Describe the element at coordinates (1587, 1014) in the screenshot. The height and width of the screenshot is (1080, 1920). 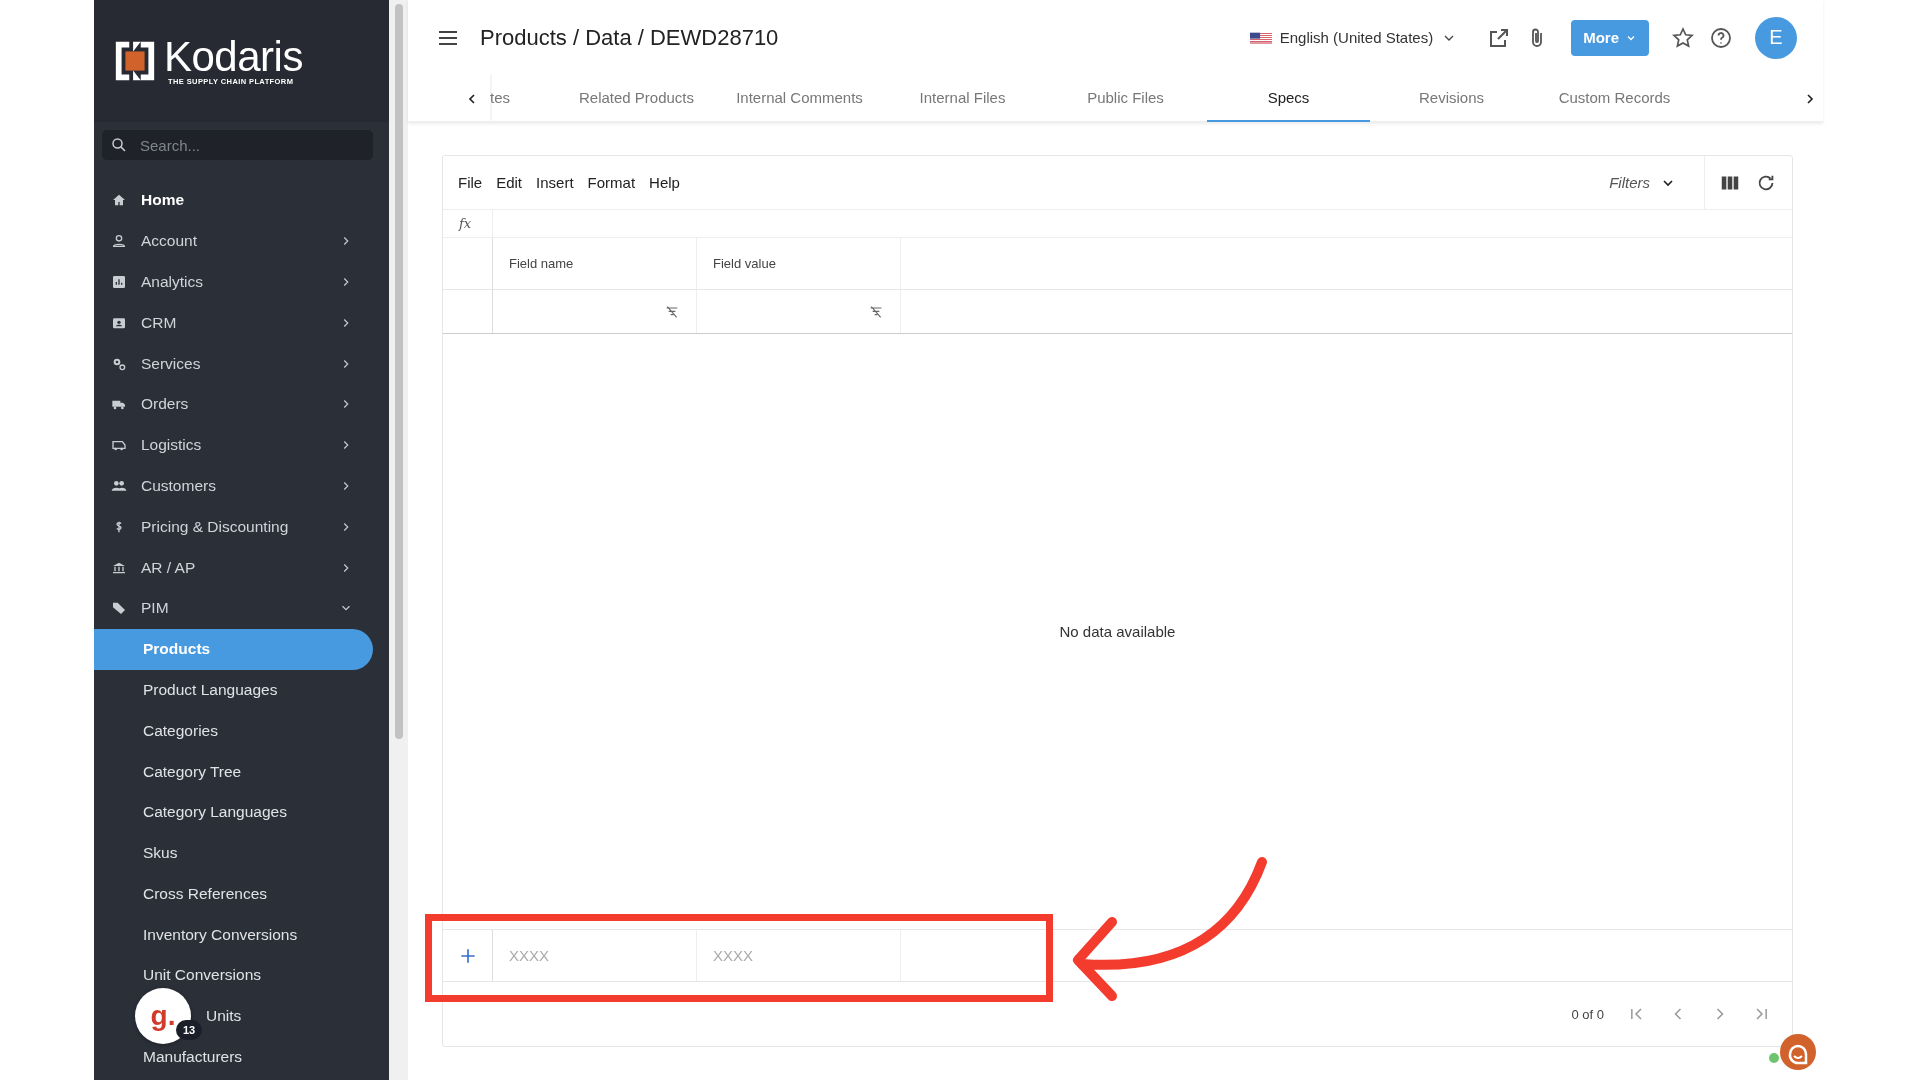
I see `page-count: 0 of 0` at that location.